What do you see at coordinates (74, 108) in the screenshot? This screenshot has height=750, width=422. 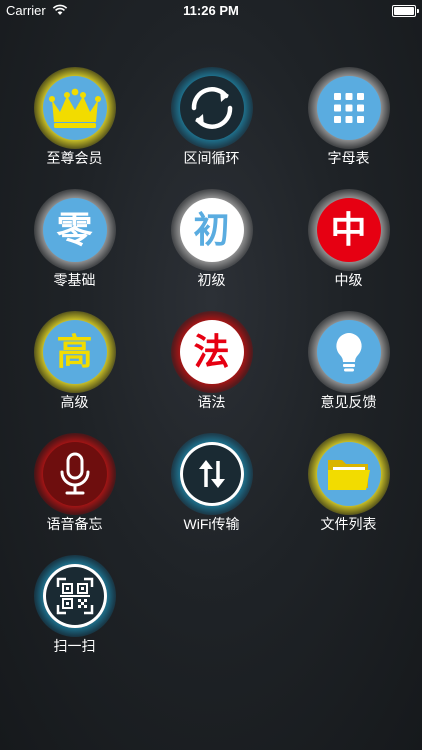 I see `crown-icon` at bounding box center [74, 108].